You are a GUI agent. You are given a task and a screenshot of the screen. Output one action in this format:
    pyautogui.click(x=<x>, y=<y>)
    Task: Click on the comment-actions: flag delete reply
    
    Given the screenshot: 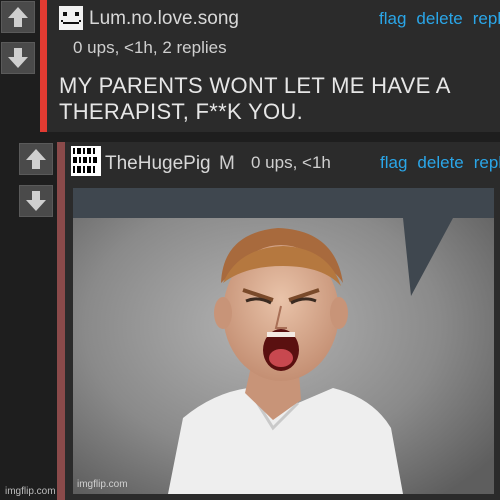 What is the action you would take?
    pyautogui.click(x=439, y=19)
    